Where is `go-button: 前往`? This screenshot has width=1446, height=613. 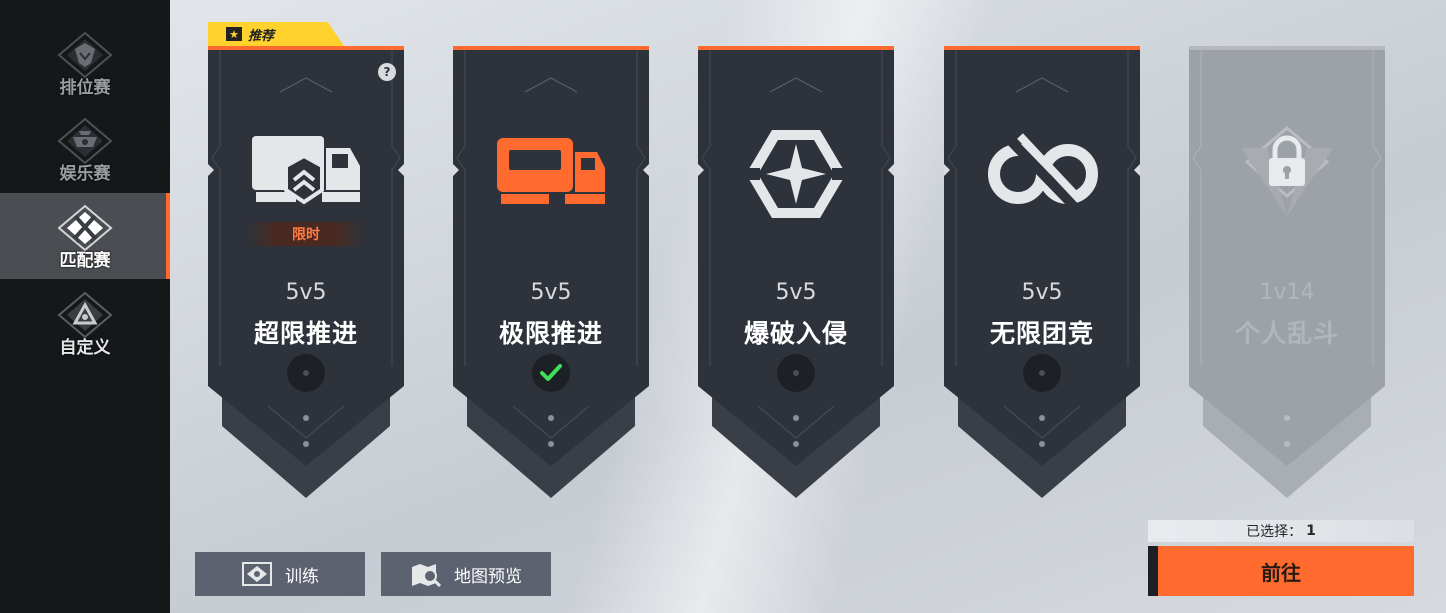
go-button: 前往 is located at coordinates (1281, 571).